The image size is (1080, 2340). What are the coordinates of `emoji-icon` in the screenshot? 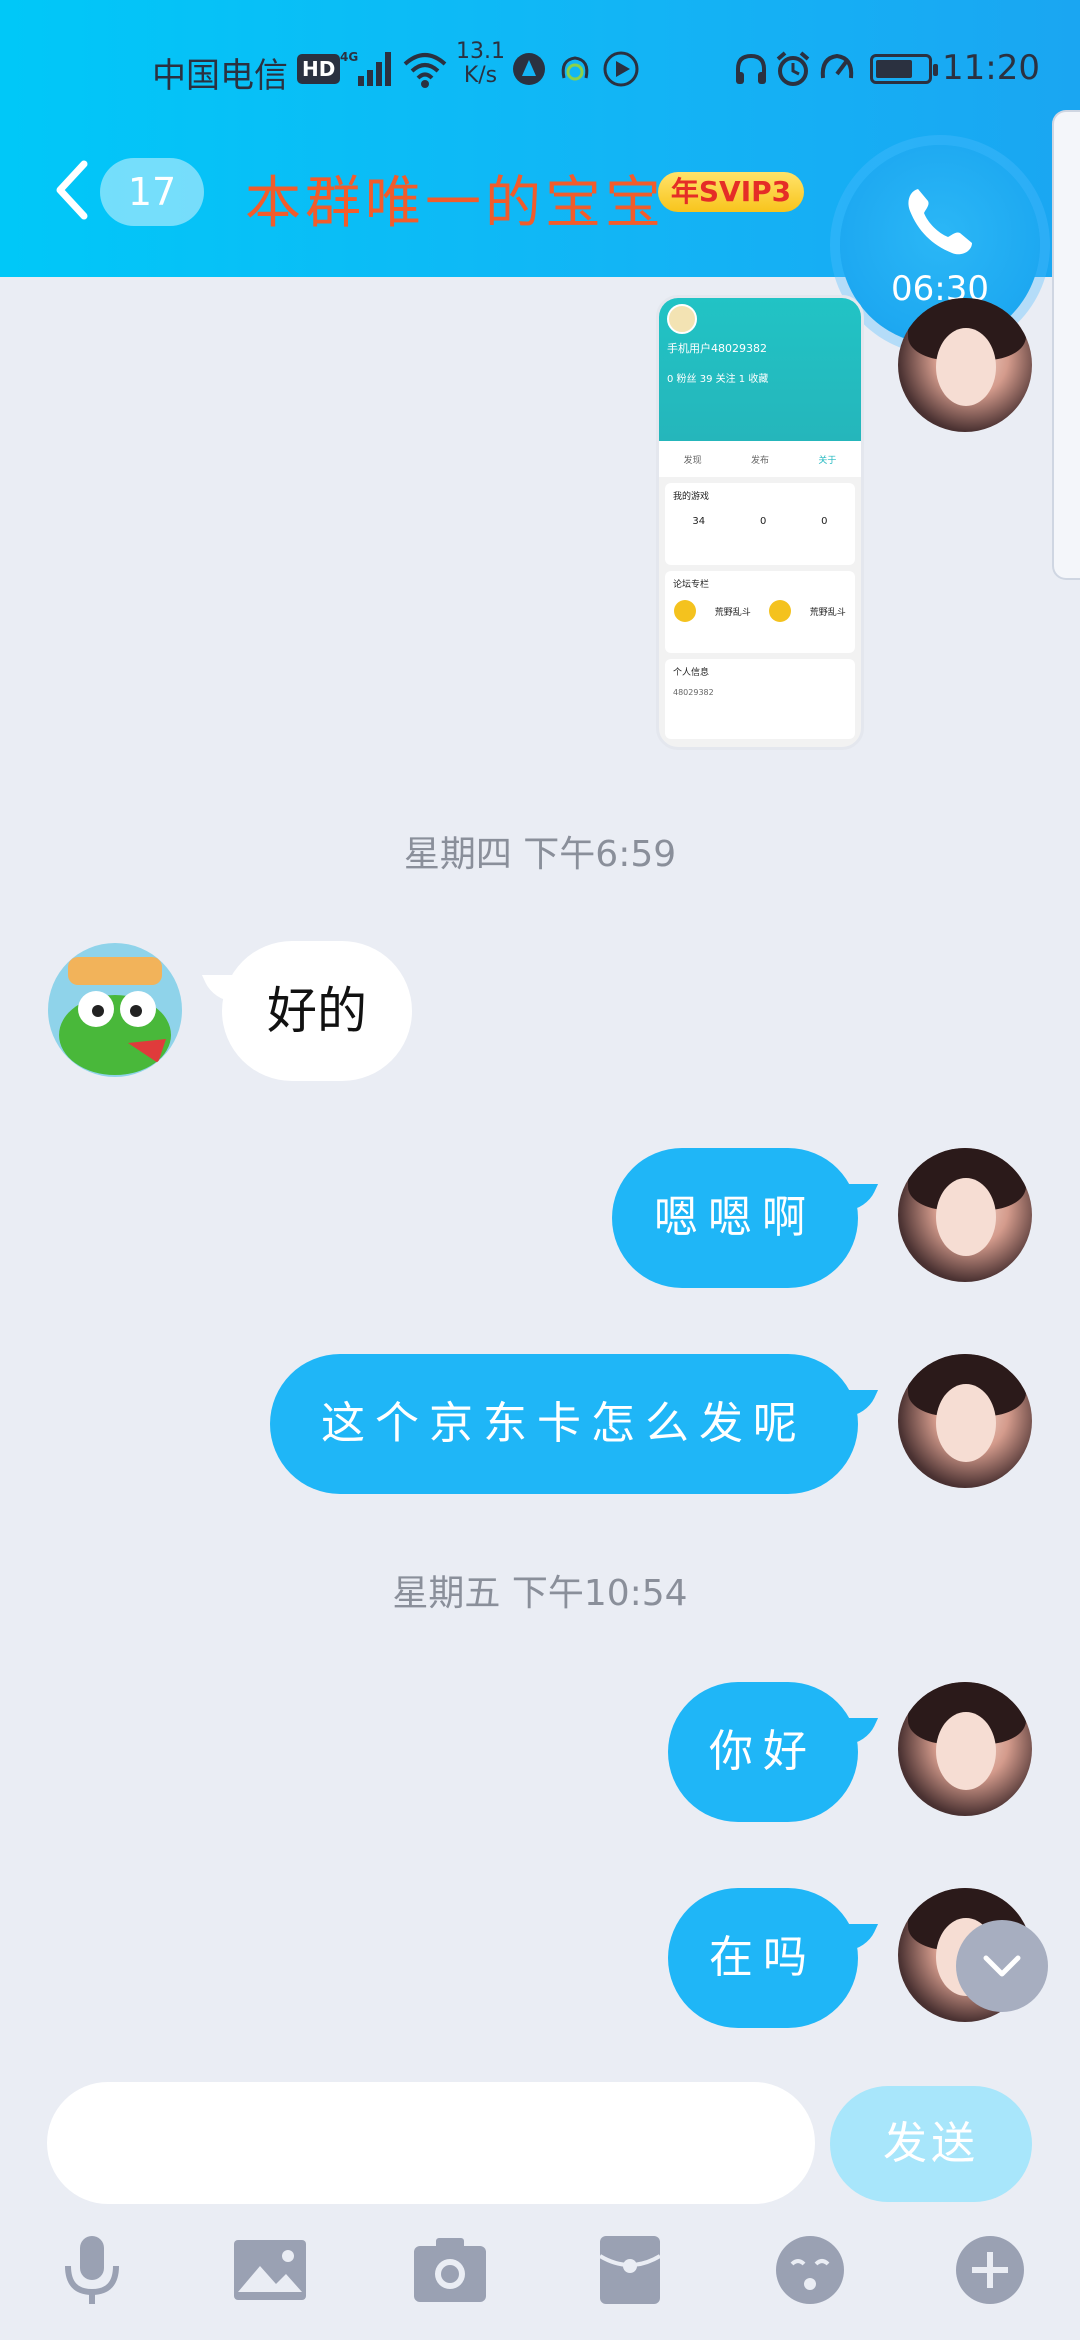 It's located at (810, 2270).